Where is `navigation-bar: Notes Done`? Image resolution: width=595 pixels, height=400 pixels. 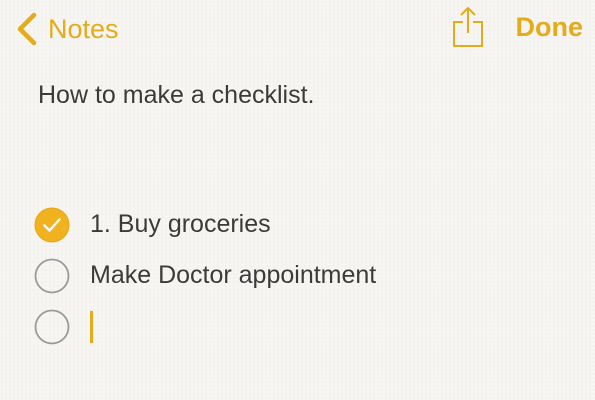 navigation-bar: Notes Done is located at coordinates (297, 29).